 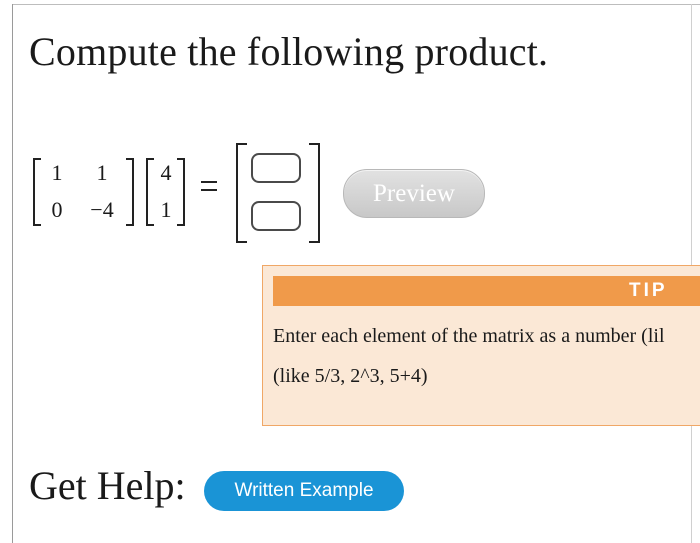 What do you see at coordinates (276, 216) in the screenshot?
I see `answer-cell-2-input` at bounding box center [276, 216].